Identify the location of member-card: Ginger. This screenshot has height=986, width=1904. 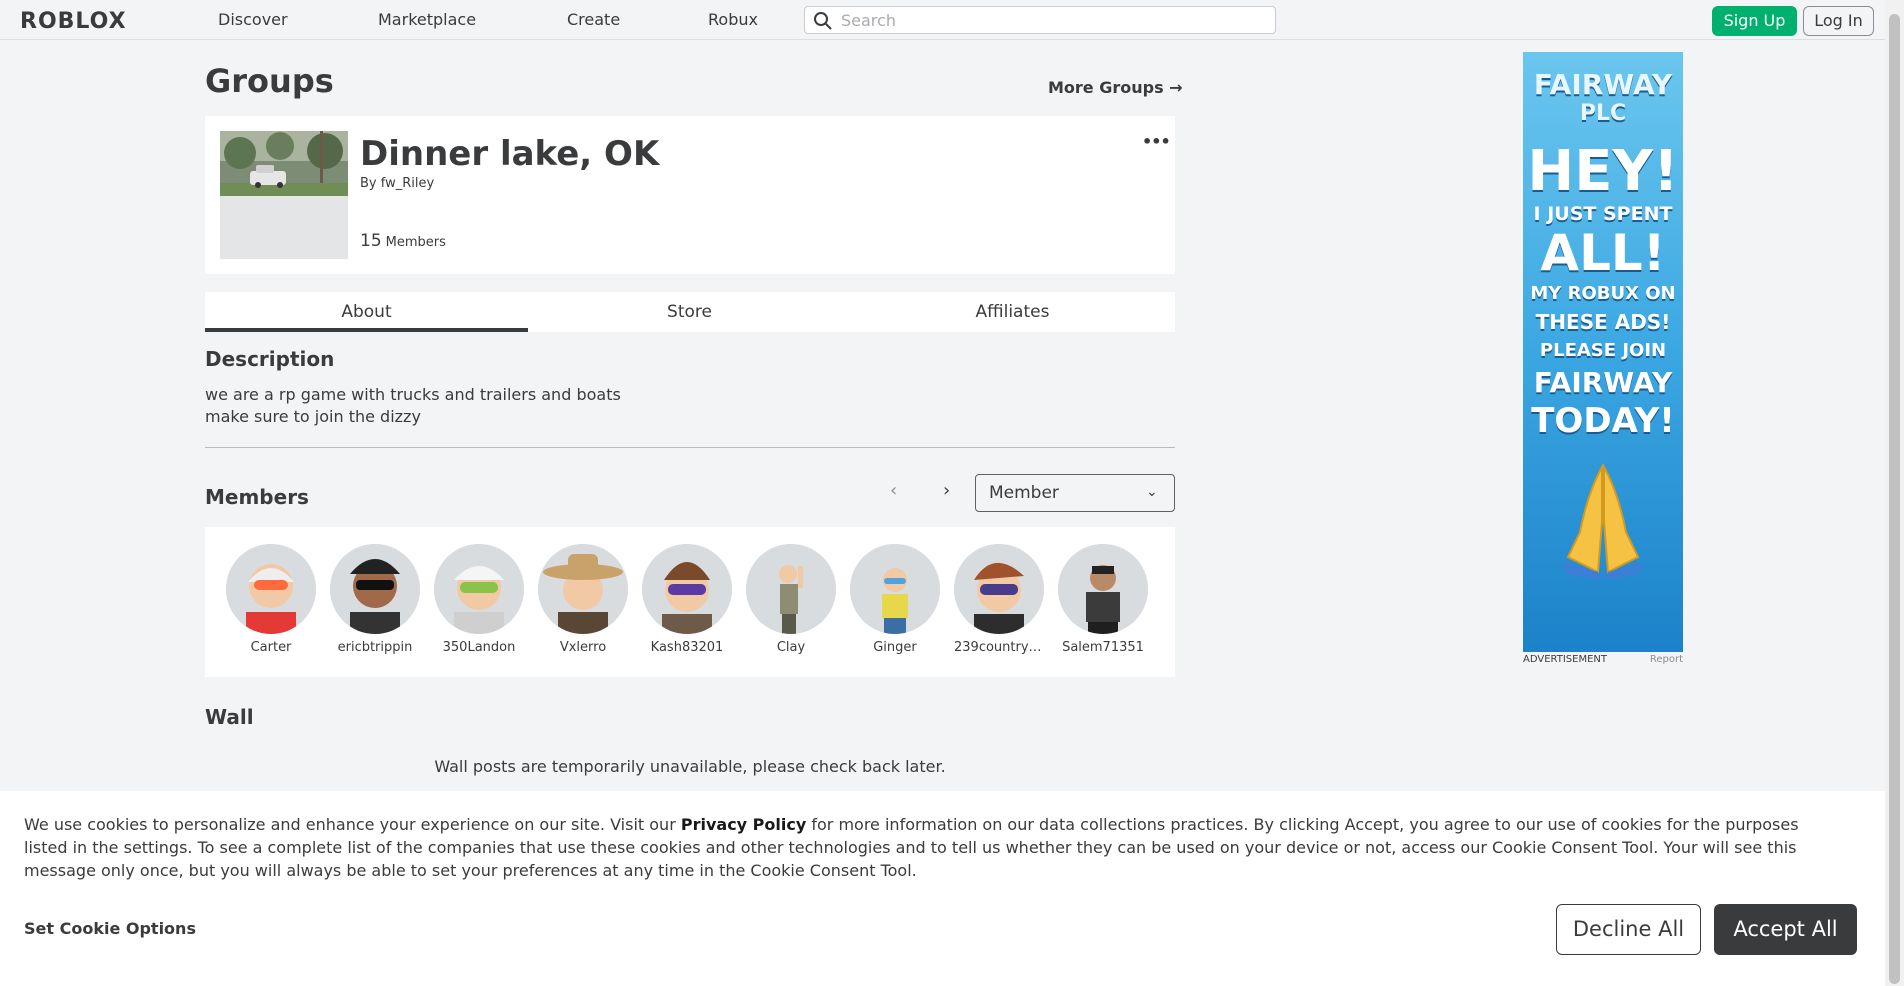
(895, 599).